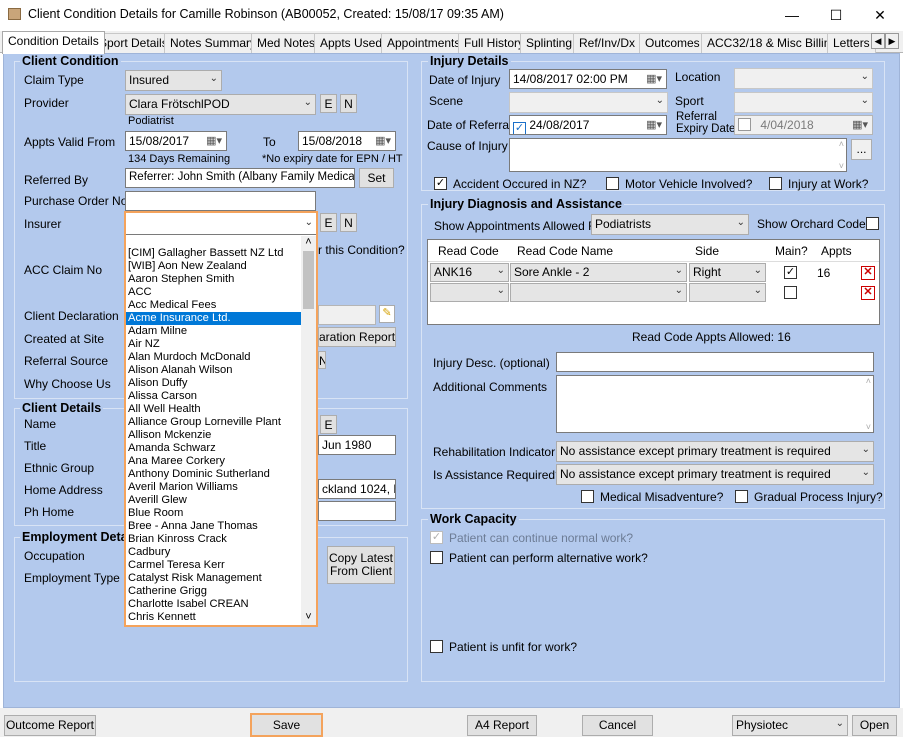 This screenshot has width=903, height=737. What do you see at coordinates (744, 124) in the screenshot?
I see `referral-expiry-checkbox` at bounding box center [744, 124].